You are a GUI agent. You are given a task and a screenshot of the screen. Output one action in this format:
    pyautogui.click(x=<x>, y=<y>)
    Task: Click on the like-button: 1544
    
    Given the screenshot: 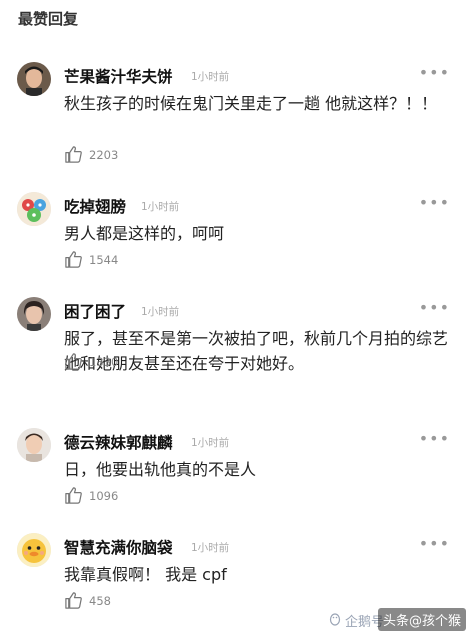 What is the action you would take?
    pyautogui.click(x=91, y=259)
    